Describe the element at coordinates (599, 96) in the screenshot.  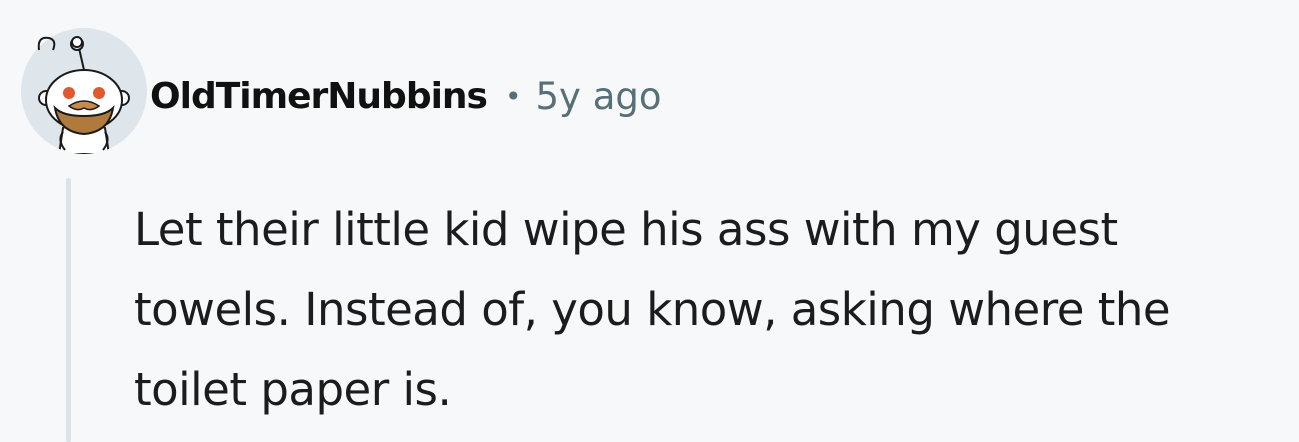
I see `comment-timestamp: 5y ago` at that location.